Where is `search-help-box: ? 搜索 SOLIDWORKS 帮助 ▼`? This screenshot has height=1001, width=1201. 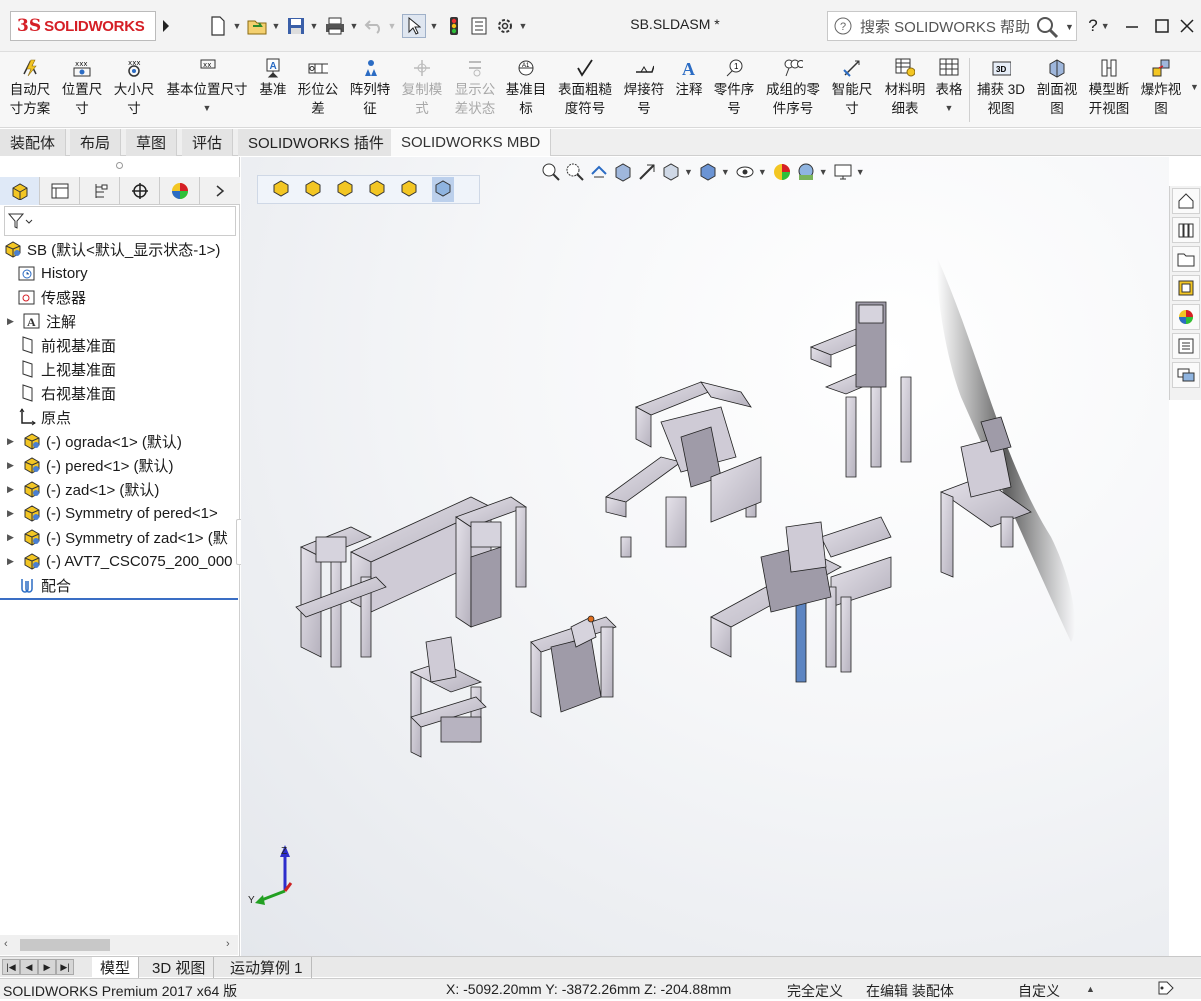 search-help-box: ? 搜索 SOLIDWORKS 帮助 ▼ is located at coordinates (952, 26).